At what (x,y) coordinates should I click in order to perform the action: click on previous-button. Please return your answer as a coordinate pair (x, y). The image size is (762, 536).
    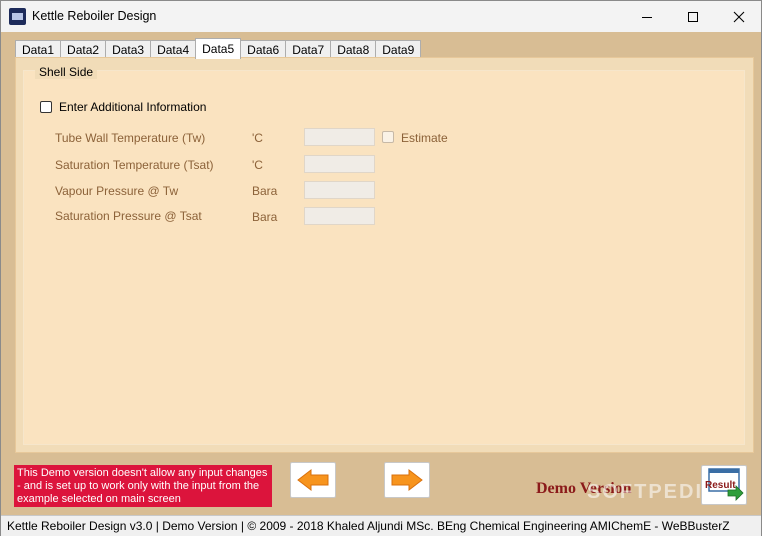
    Looking at the image, I should click on (313, 480).